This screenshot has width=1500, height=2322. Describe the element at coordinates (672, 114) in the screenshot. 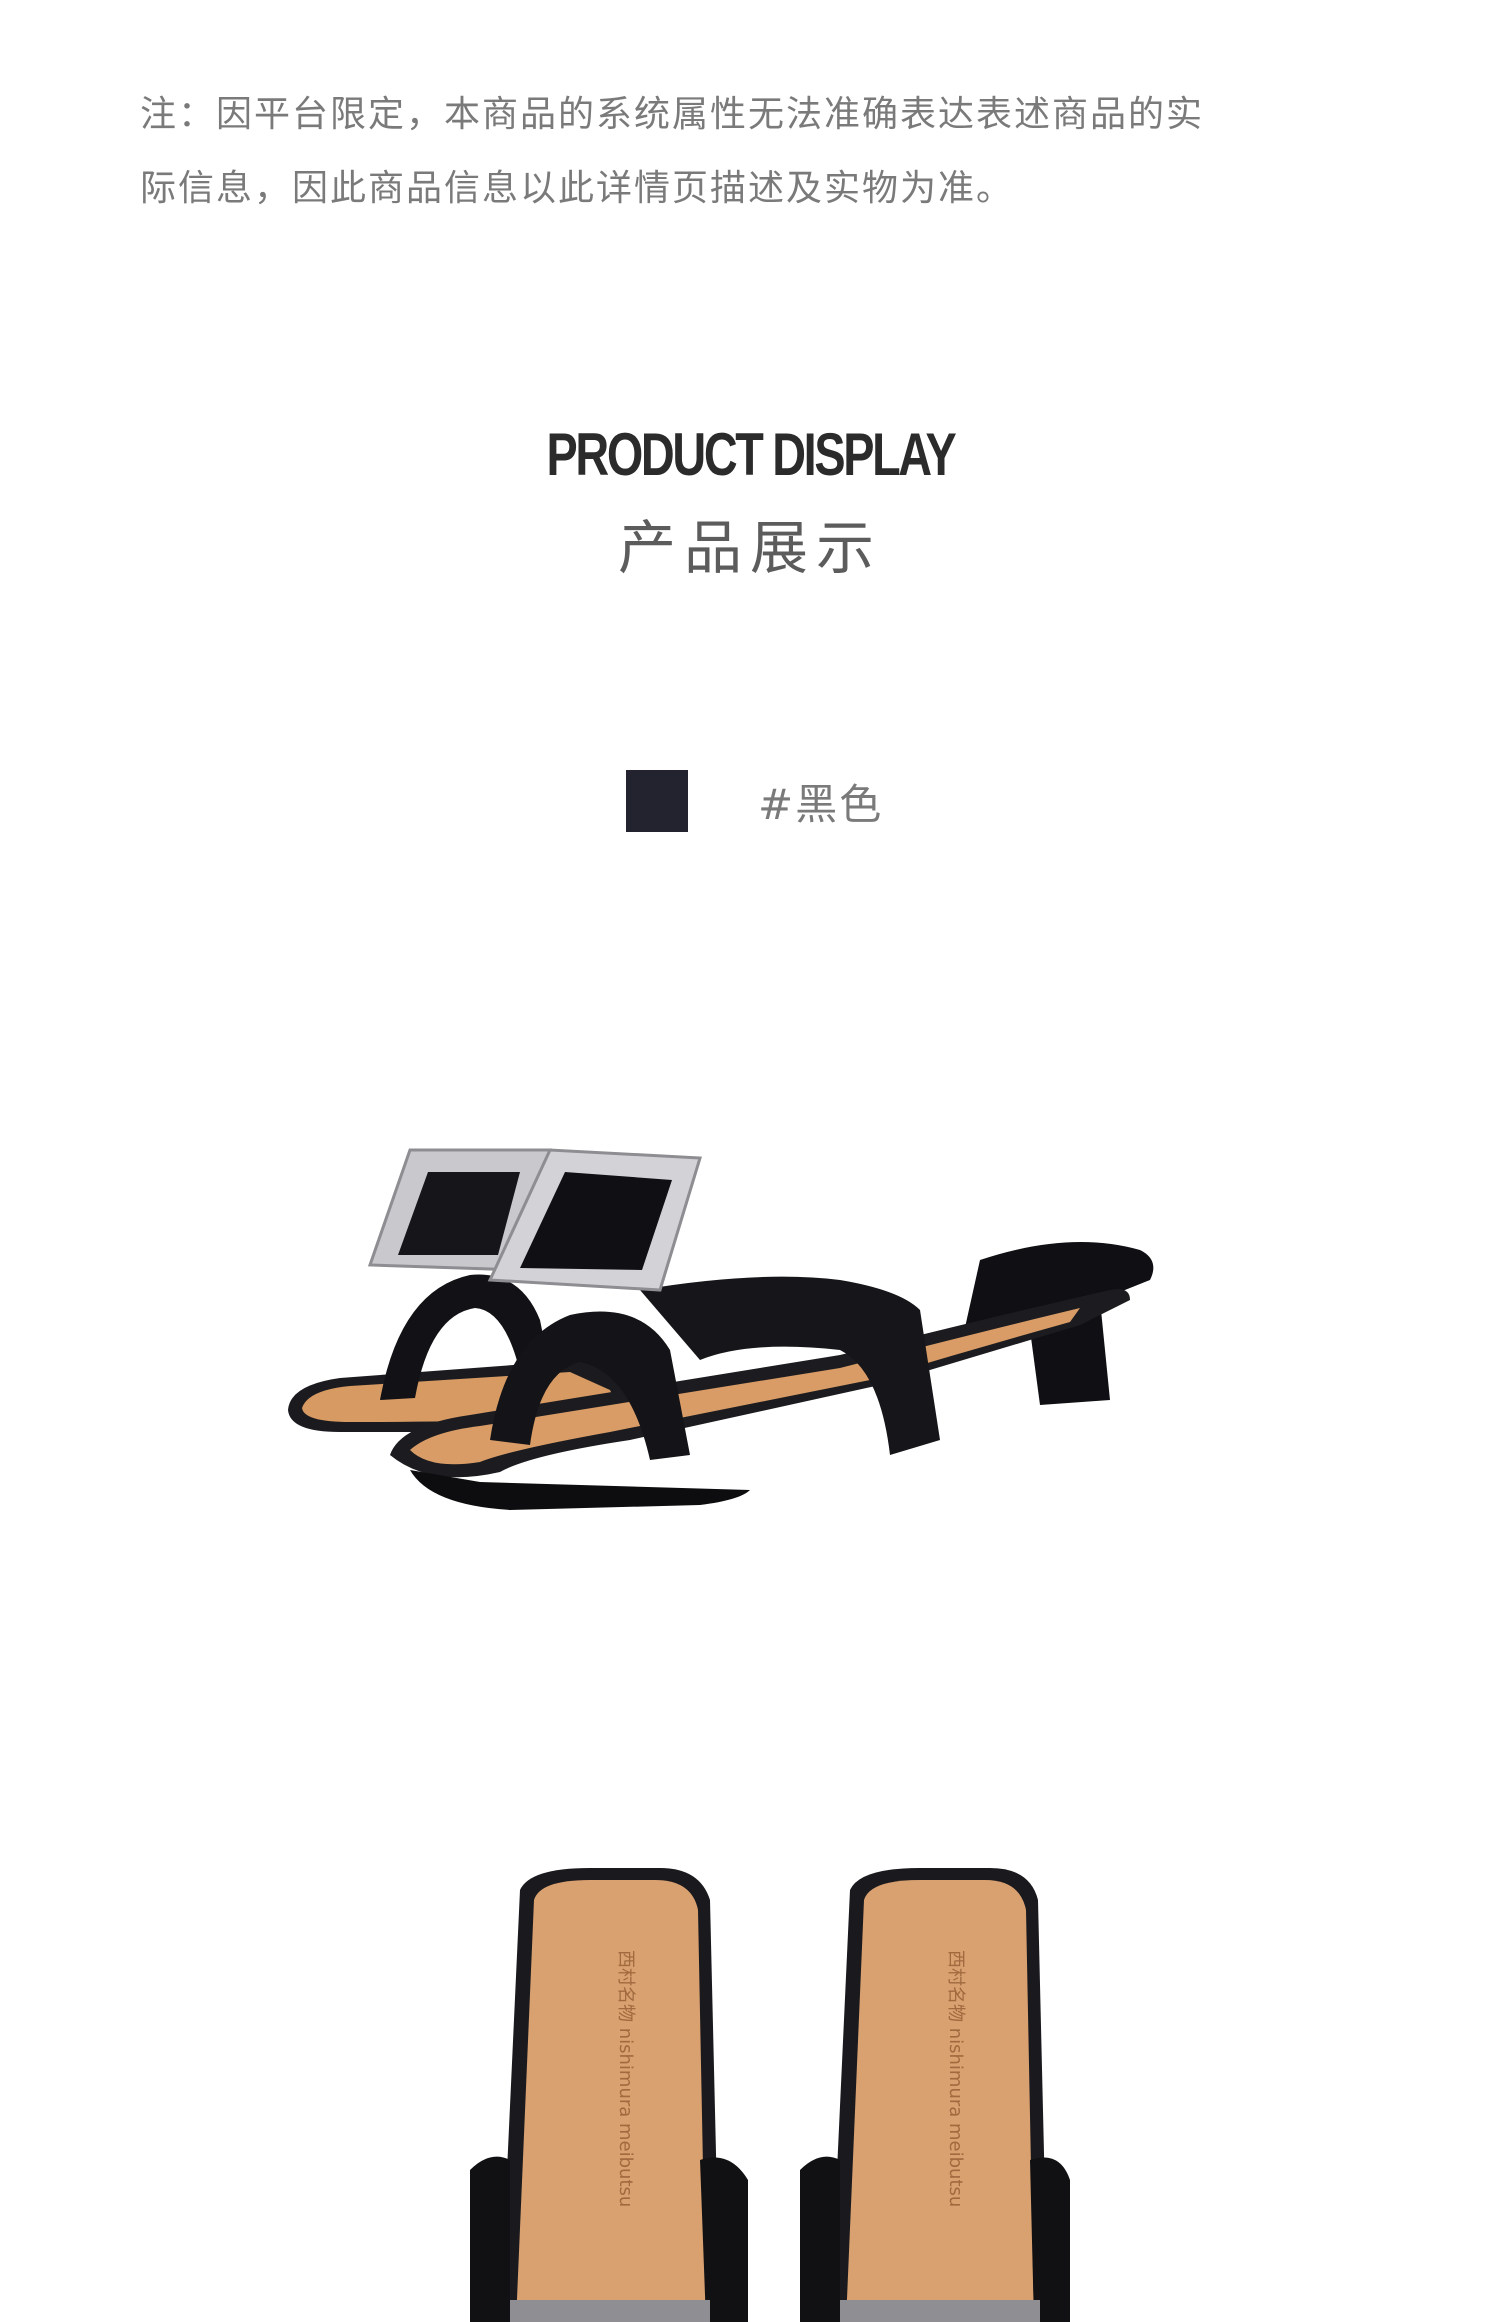

I see `notice-line-1: 注：因平台限定，本商品的系统属性无法准确表达表述商品的实` at that location.